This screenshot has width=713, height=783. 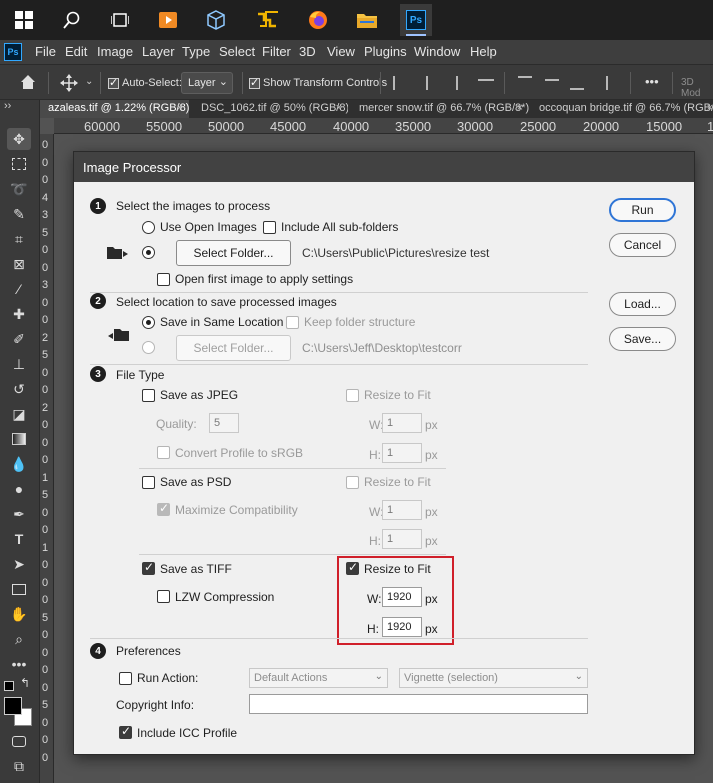 I want to click on more-options-icon: •••, so click(x=652, y=81).